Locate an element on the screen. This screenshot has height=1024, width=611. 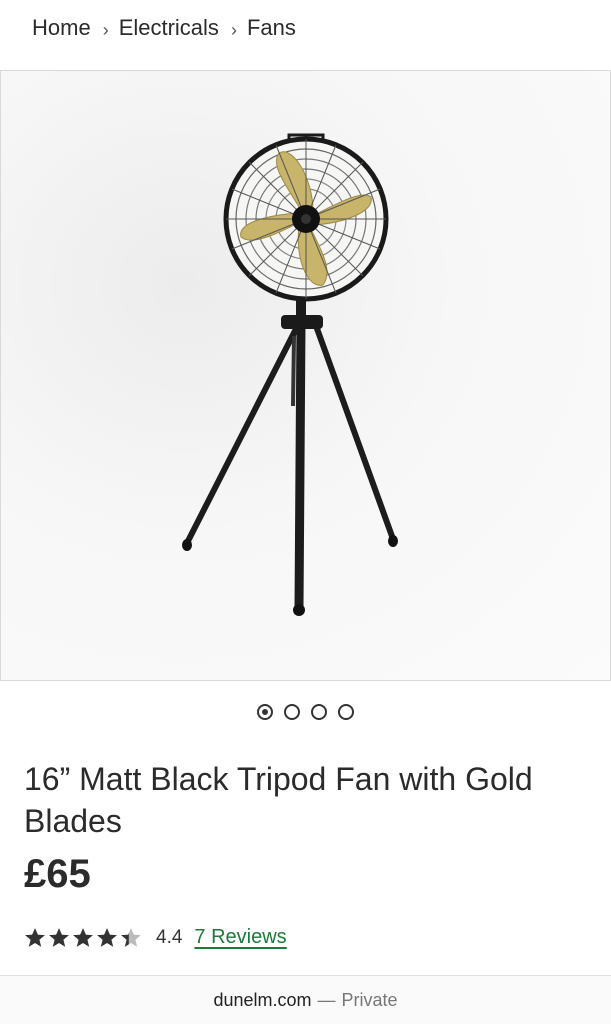
private-mode-label: Private is located at coordinates (369, 999).